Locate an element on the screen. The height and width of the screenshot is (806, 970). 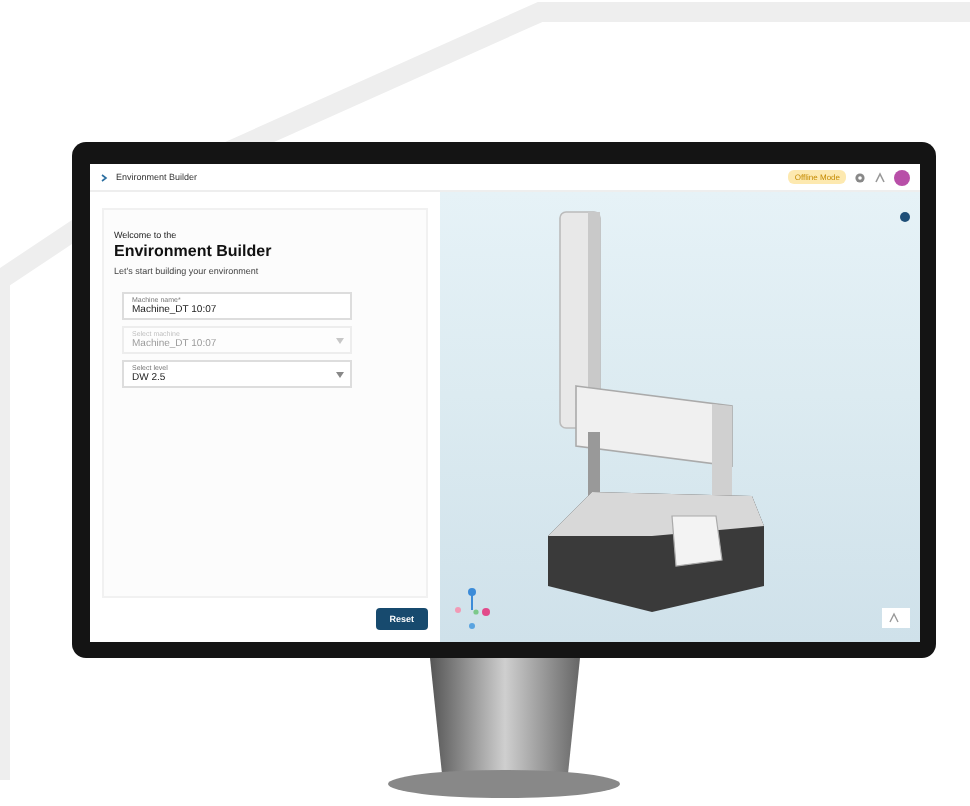
chevron-icon is located at coordinates (104, 177).